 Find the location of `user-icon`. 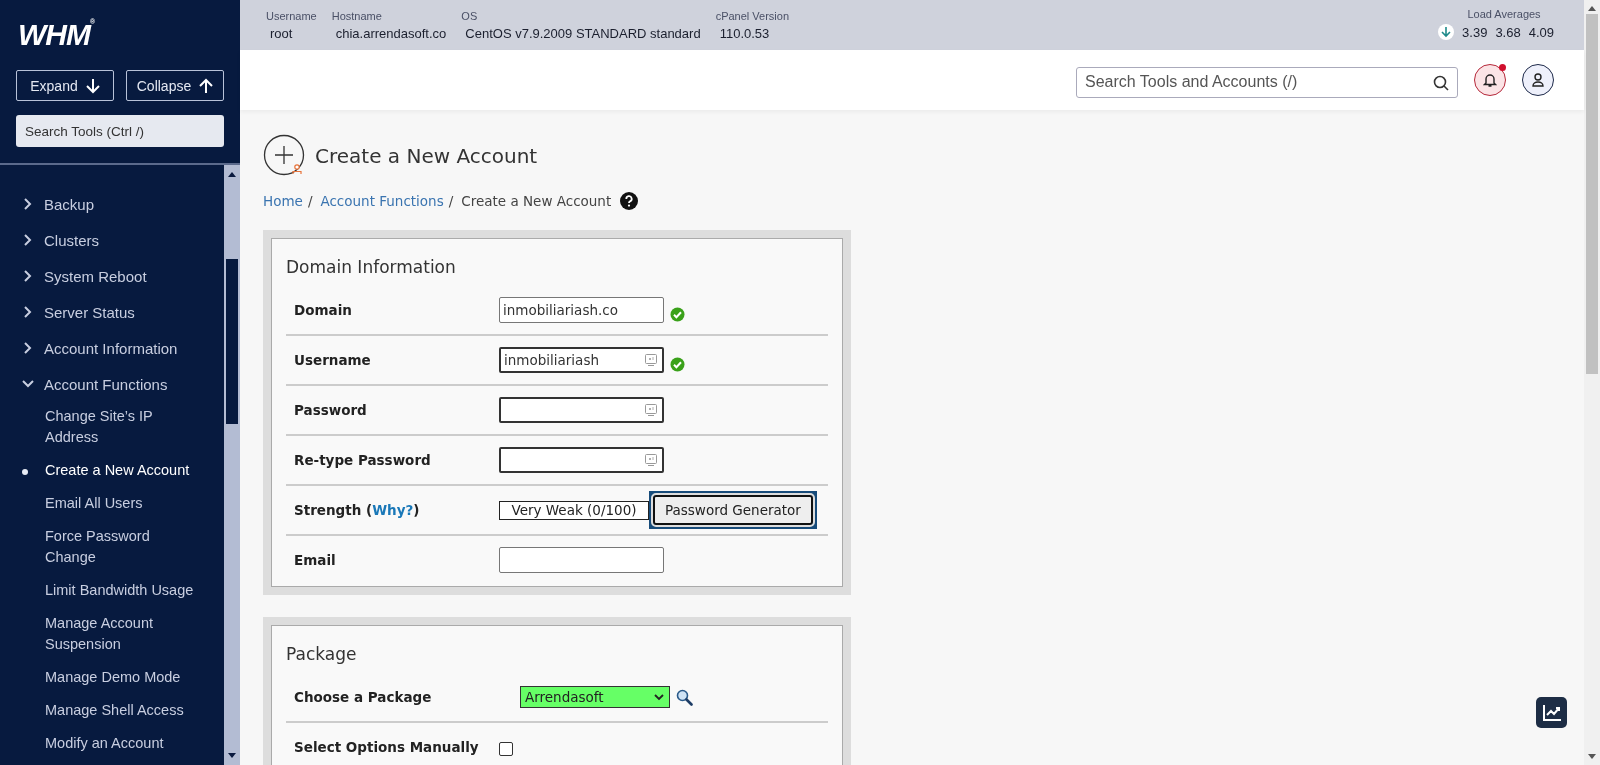

user-icon is located at coordinates (1538, 80).